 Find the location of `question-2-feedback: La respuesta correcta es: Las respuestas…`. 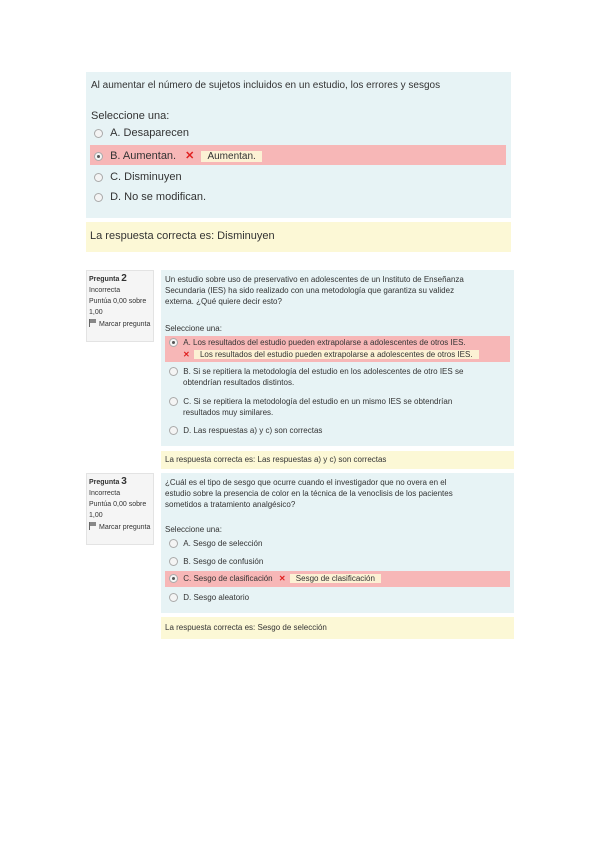

question-2-feedback: La respuesta correcta es: Las respuestas… is located at coordinates (337, 460).